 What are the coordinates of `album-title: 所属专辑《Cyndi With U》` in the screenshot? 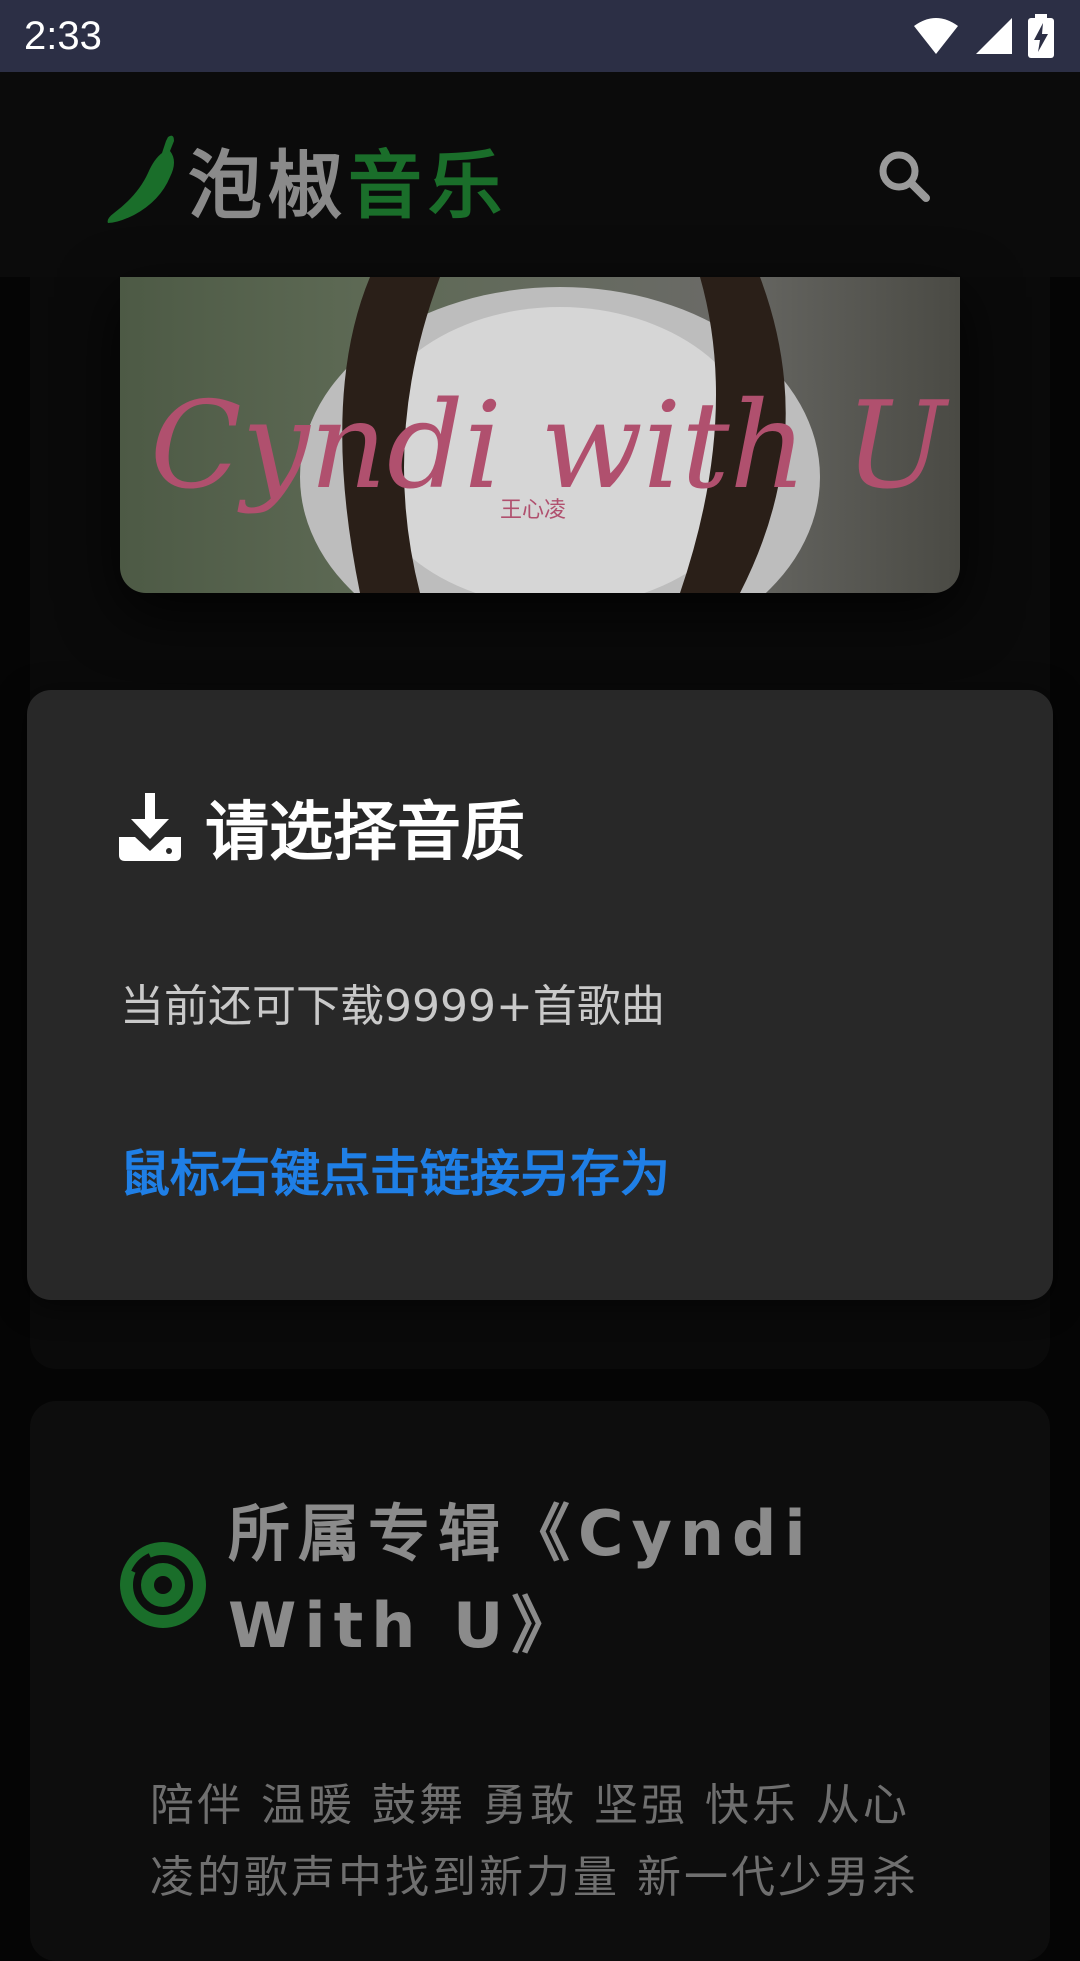 It's located at (521, 1579).